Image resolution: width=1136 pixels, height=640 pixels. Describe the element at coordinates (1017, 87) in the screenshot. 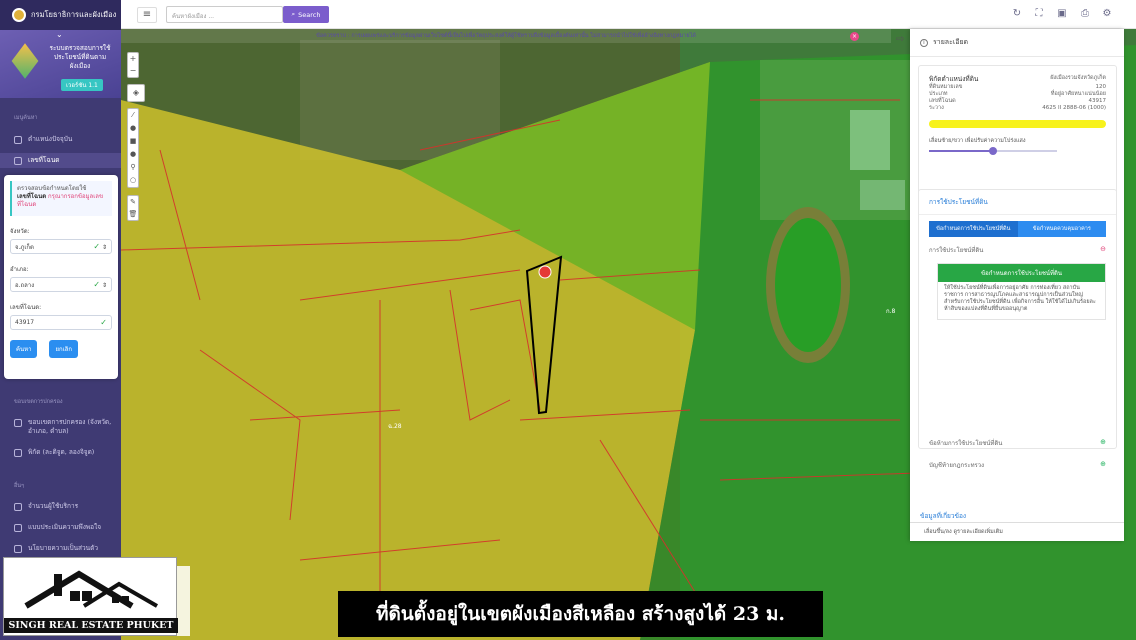

I see `info-row: ที่ดินหมายเลข 120` at that location.